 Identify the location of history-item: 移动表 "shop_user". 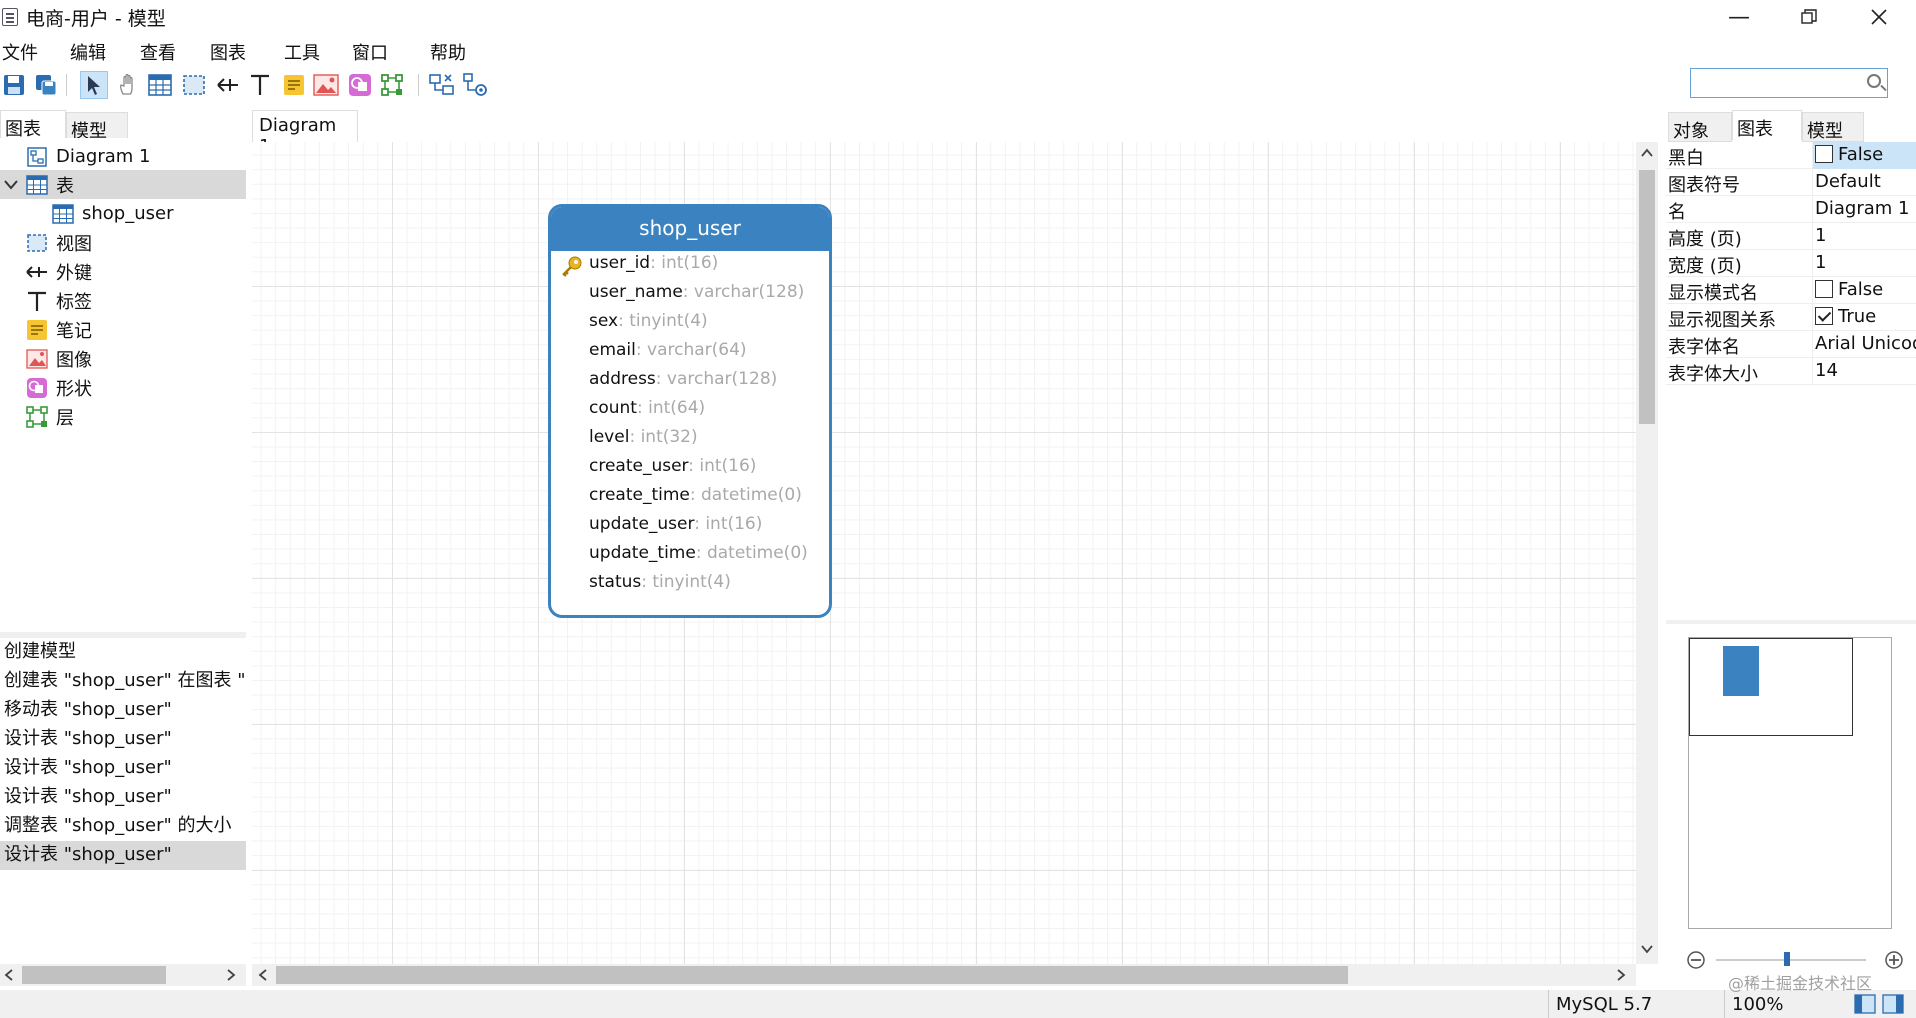
(125, 710).